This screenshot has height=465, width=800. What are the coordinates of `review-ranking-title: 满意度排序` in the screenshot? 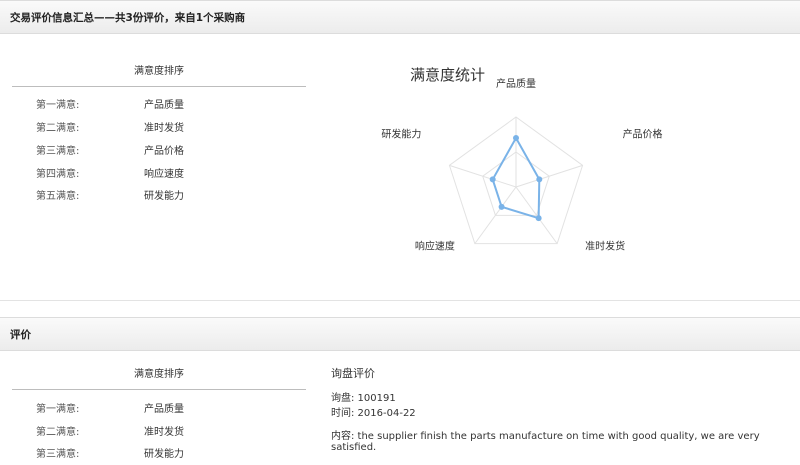 It's located at (159, 374).